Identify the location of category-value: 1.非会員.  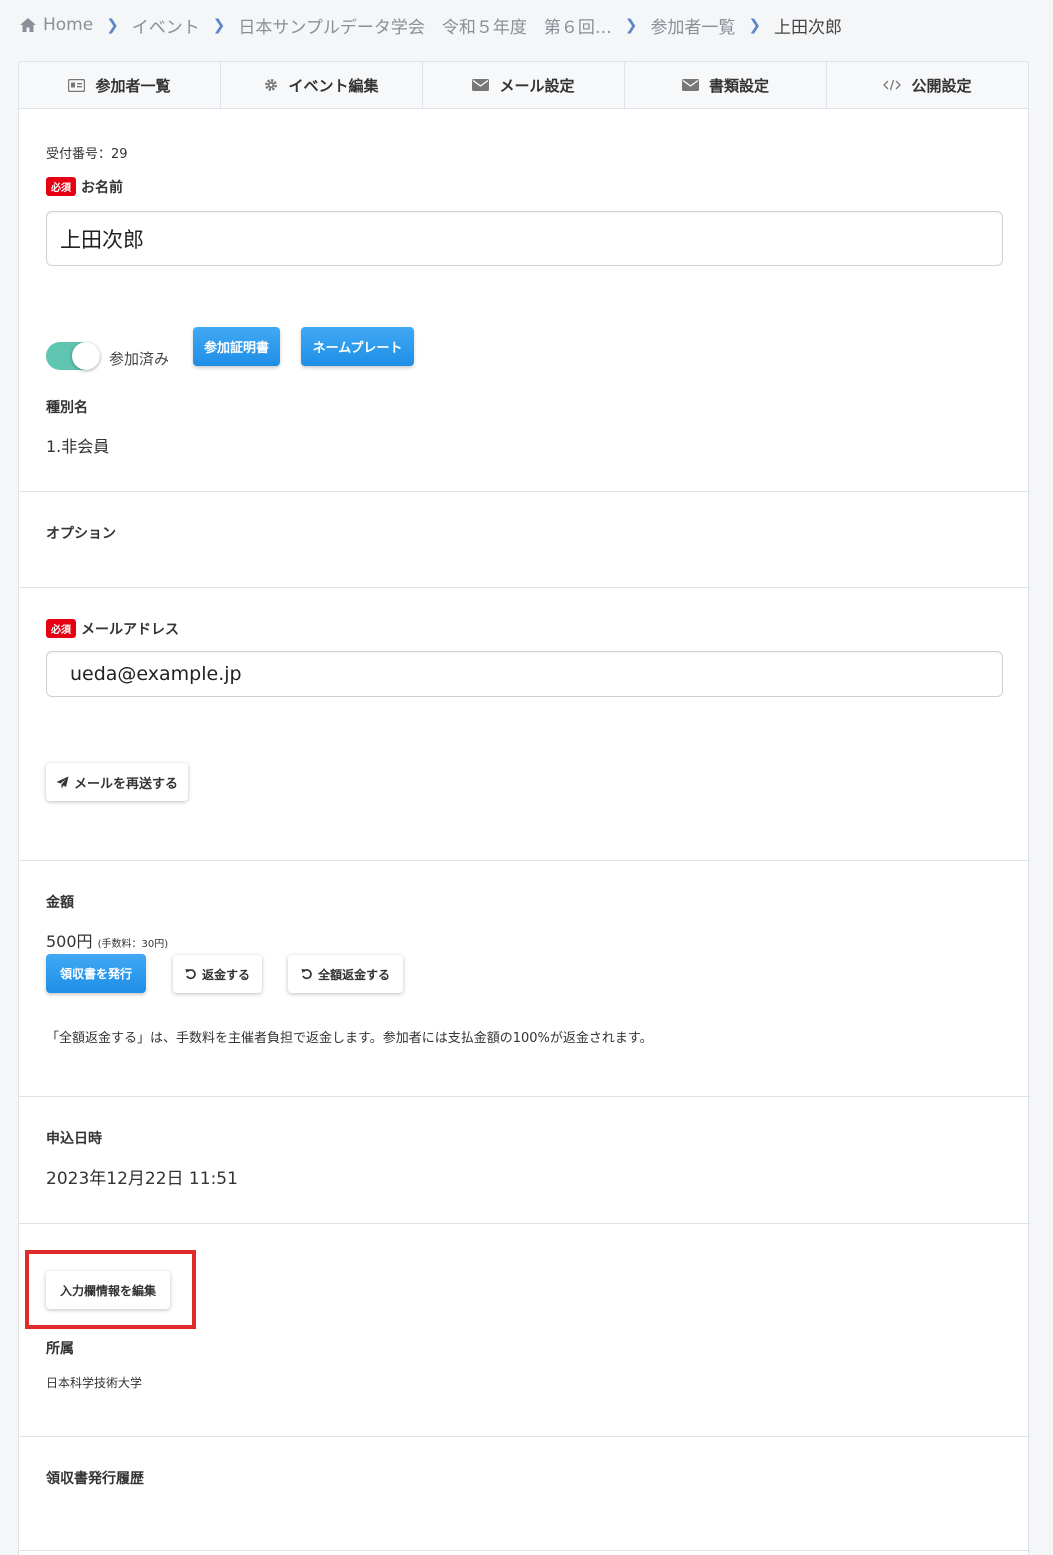
(78, 446).